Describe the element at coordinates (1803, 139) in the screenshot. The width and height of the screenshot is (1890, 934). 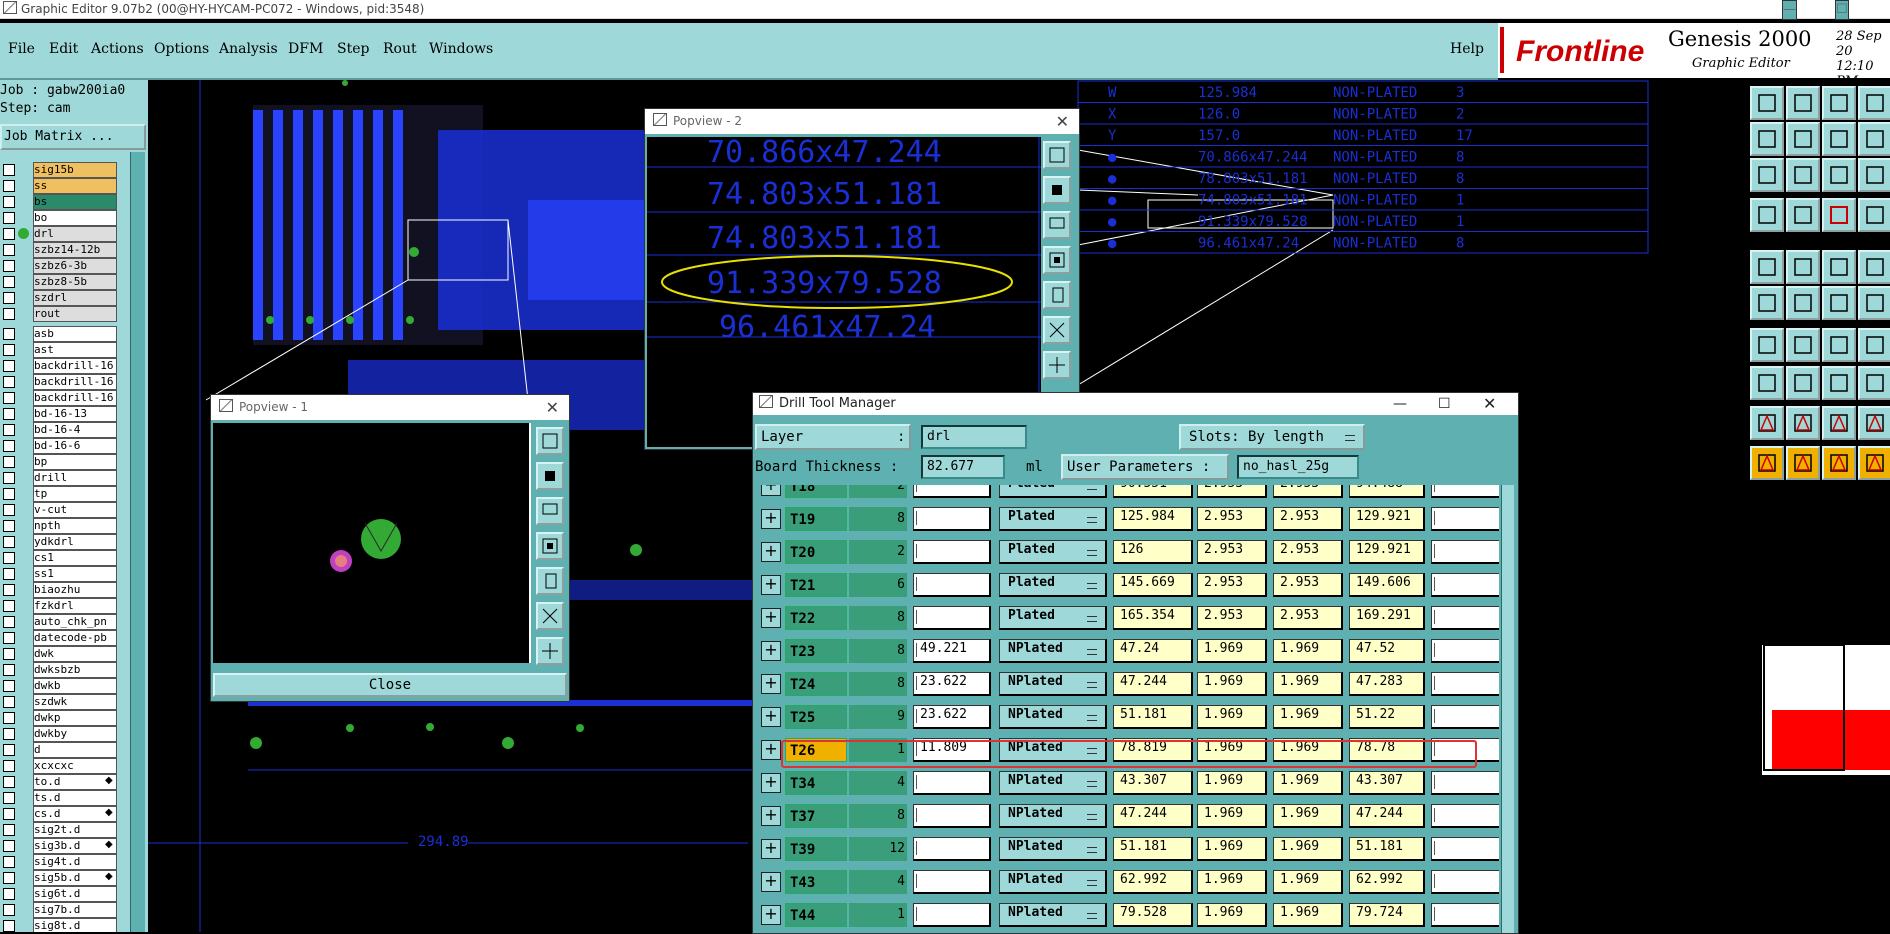
I see `paste-icon` at that location.